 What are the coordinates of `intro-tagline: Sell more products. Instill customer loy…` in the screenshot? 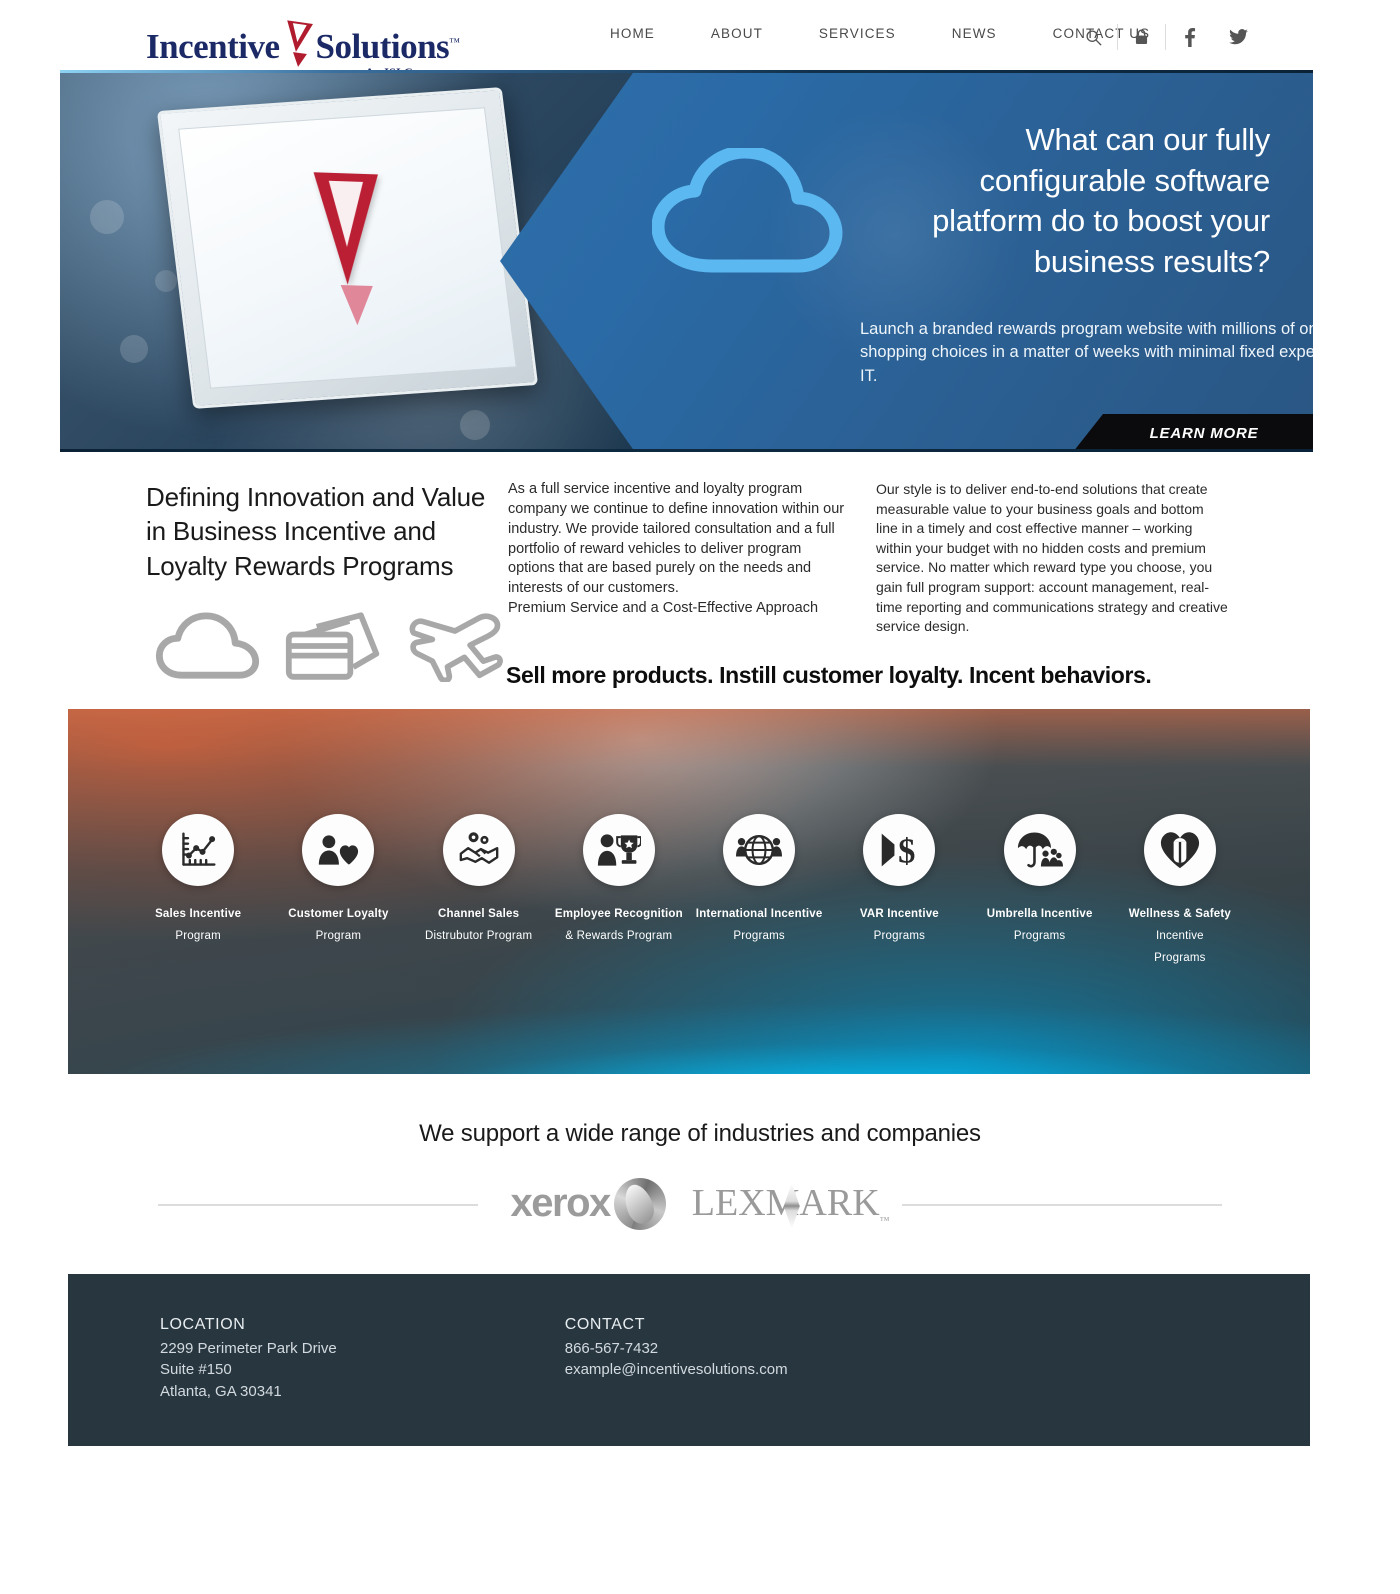 It's located at (829, 675).